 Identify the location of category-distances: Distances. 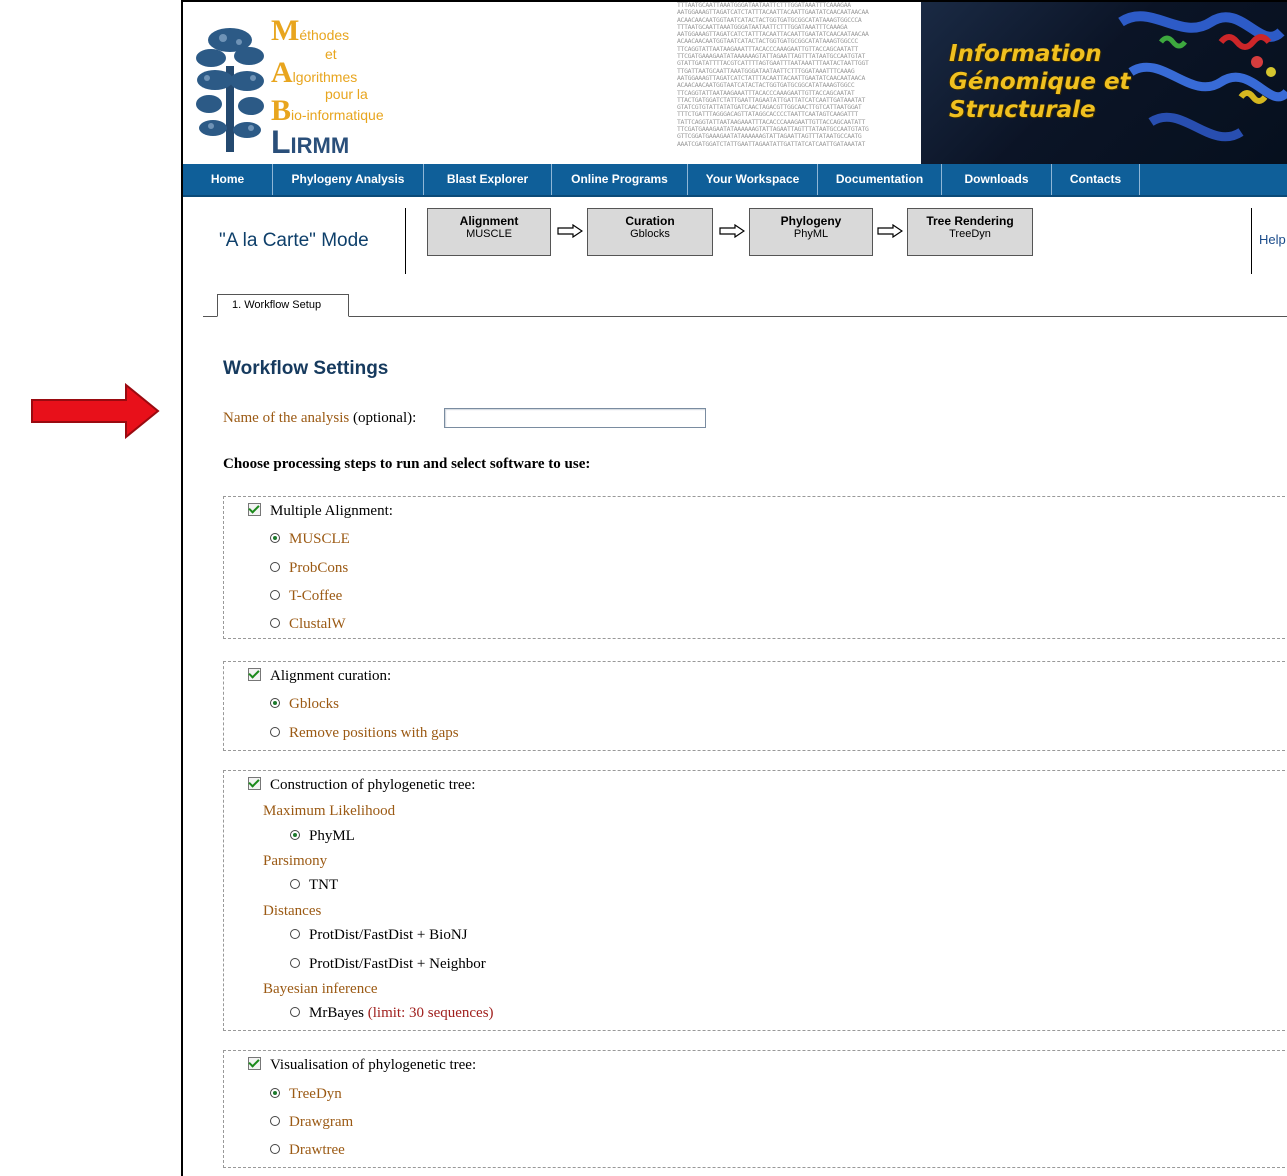
(292, 911).